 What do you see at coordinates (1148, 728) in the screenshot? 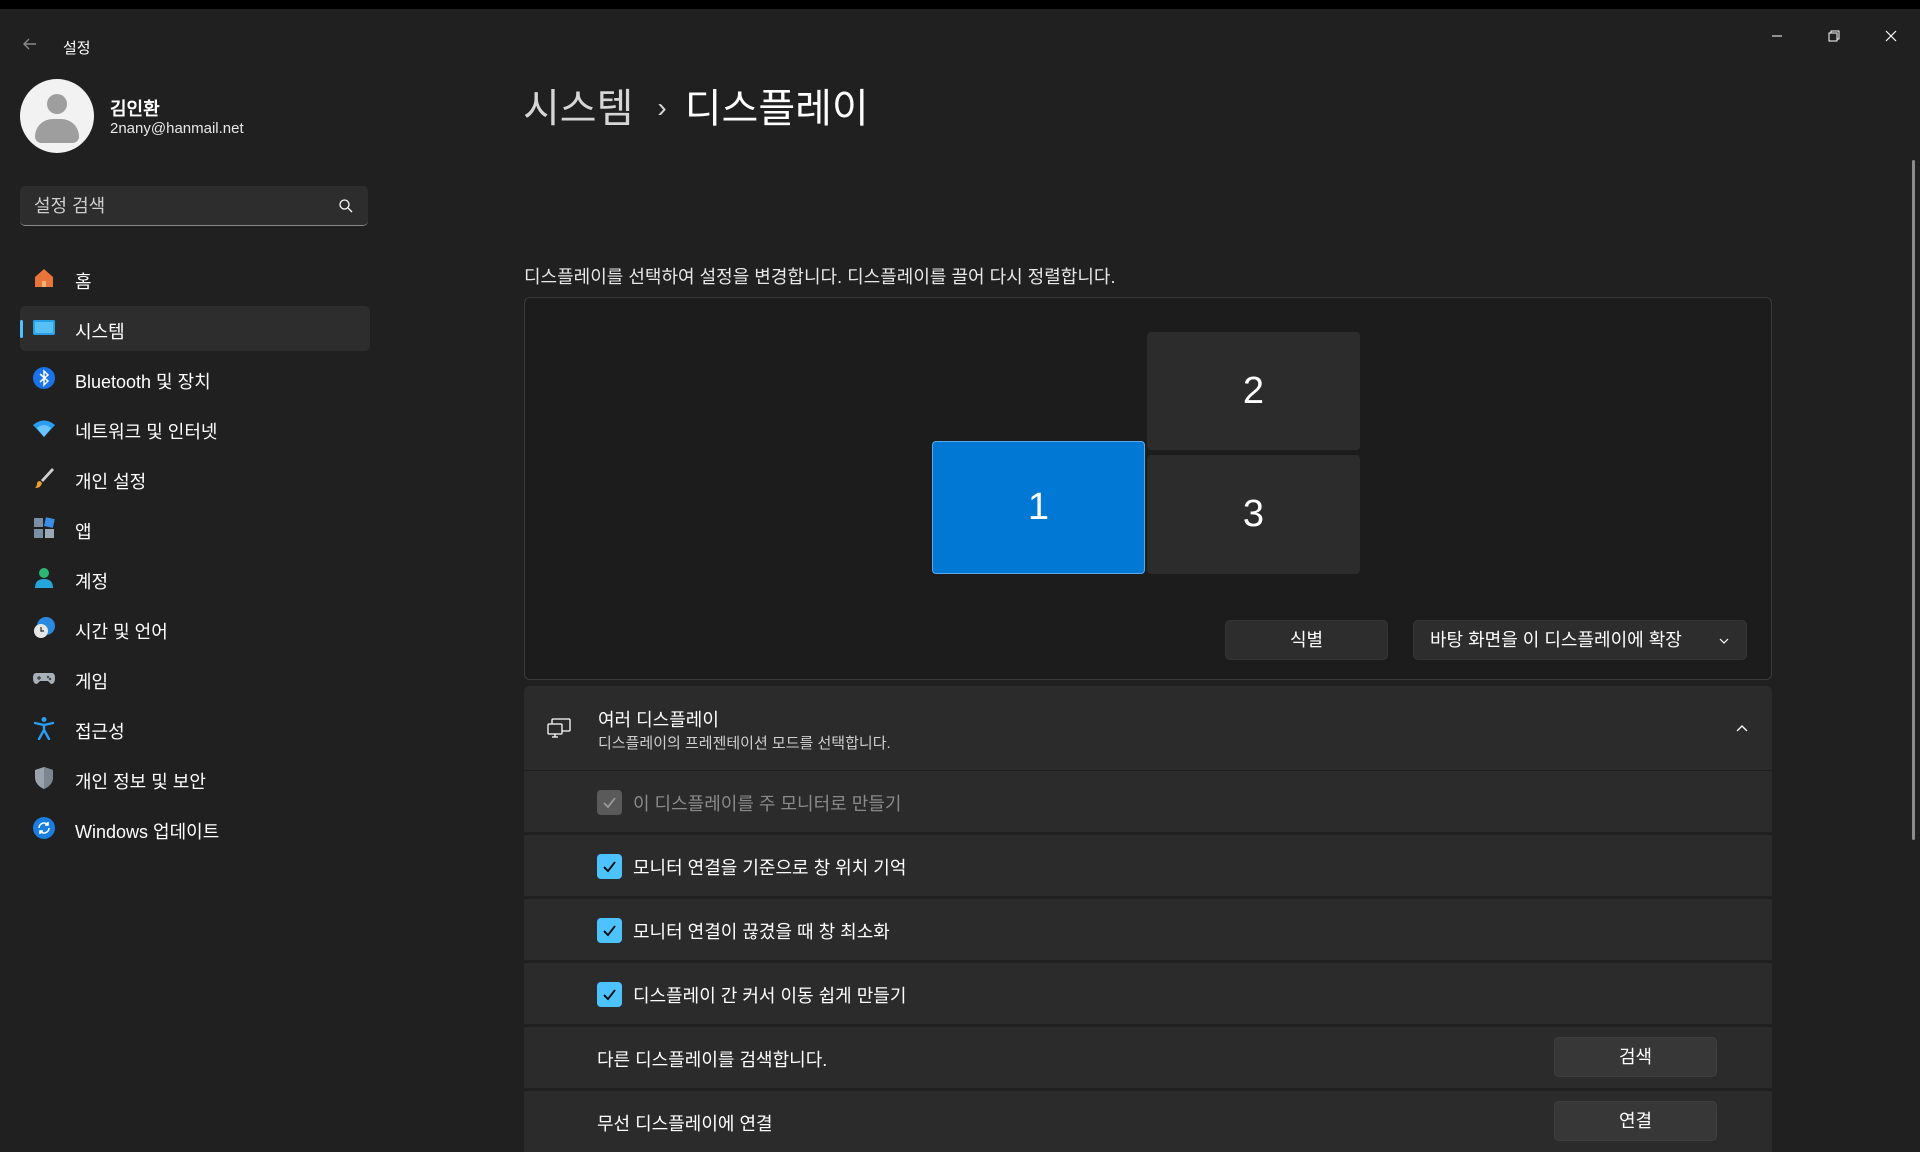
I see `multiple-displays-header: 여러 디스플레이 디스플레이의 프레젠테이션 모드를 선택합니다.` at bounding box center [1148, 728].